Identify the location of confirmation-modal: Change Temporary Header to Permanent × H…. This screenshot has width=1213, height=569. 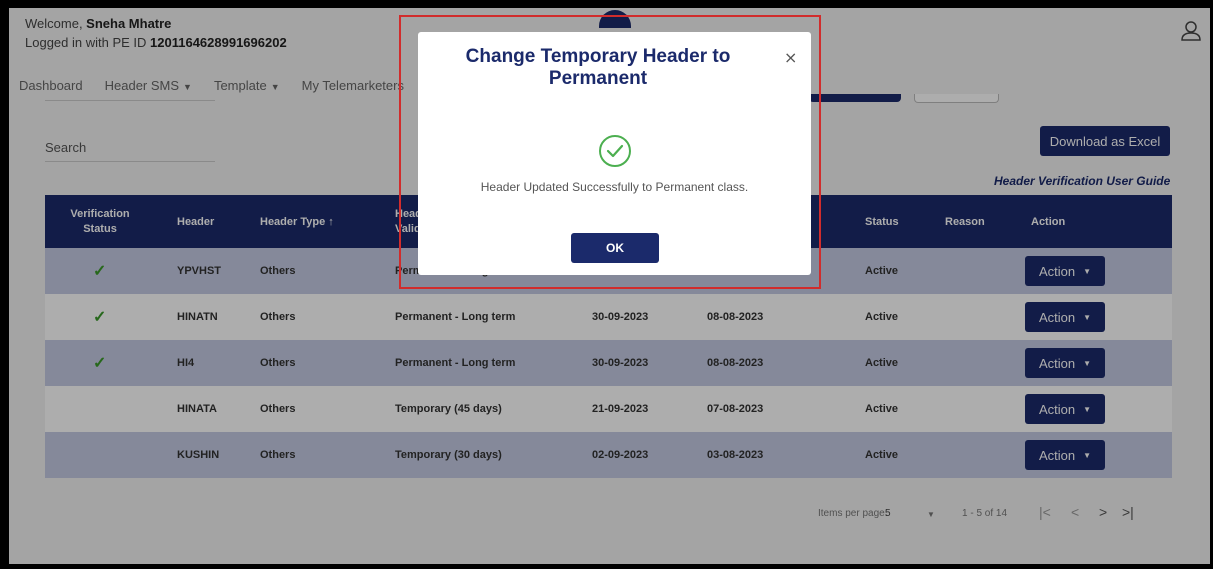
(614, 153).